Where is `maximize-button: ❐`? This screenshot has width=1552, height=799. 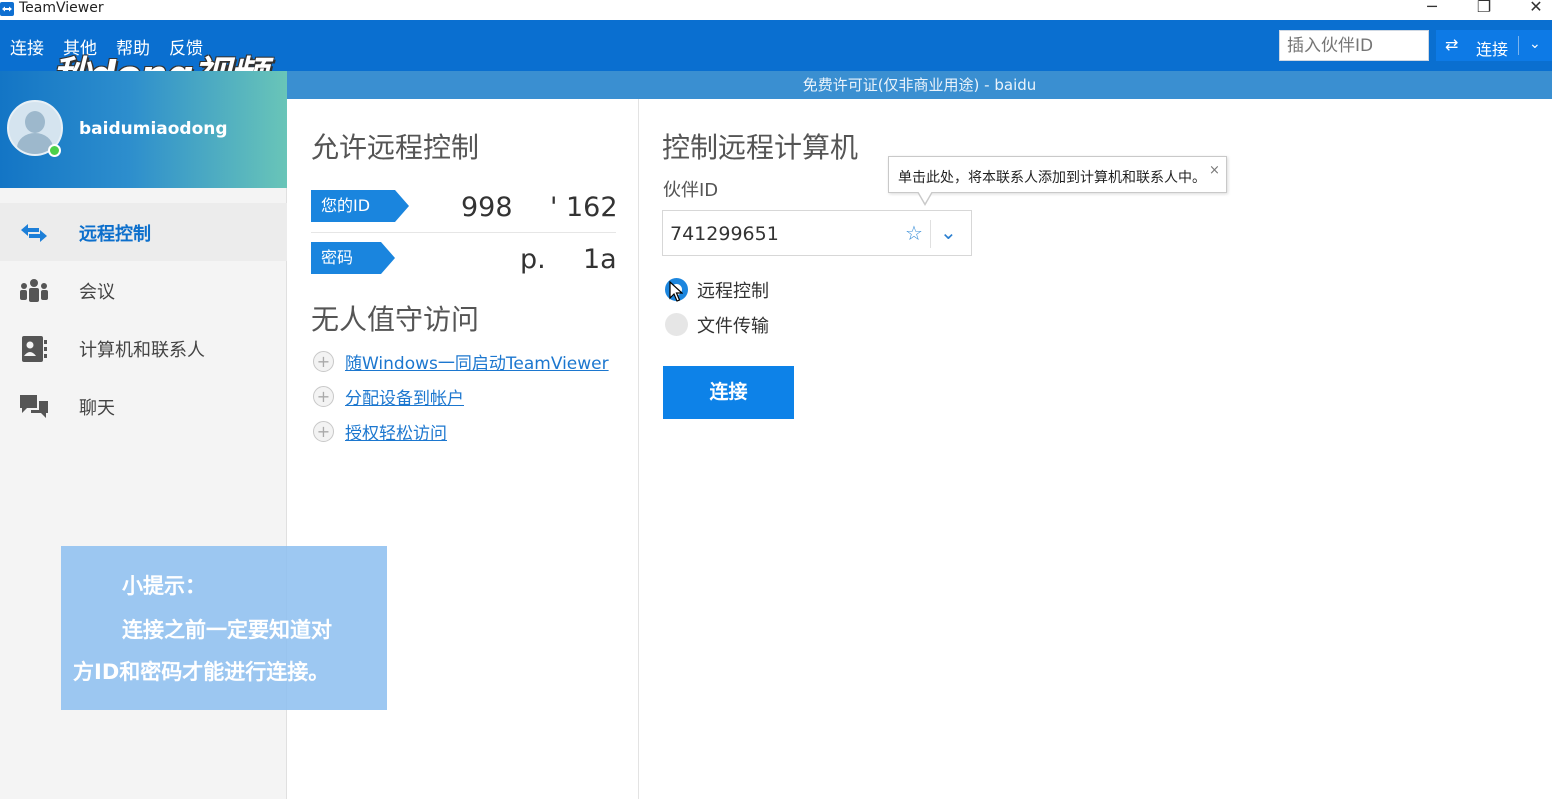 maximize-button: ❐ is located at coordinates (1484, 10).